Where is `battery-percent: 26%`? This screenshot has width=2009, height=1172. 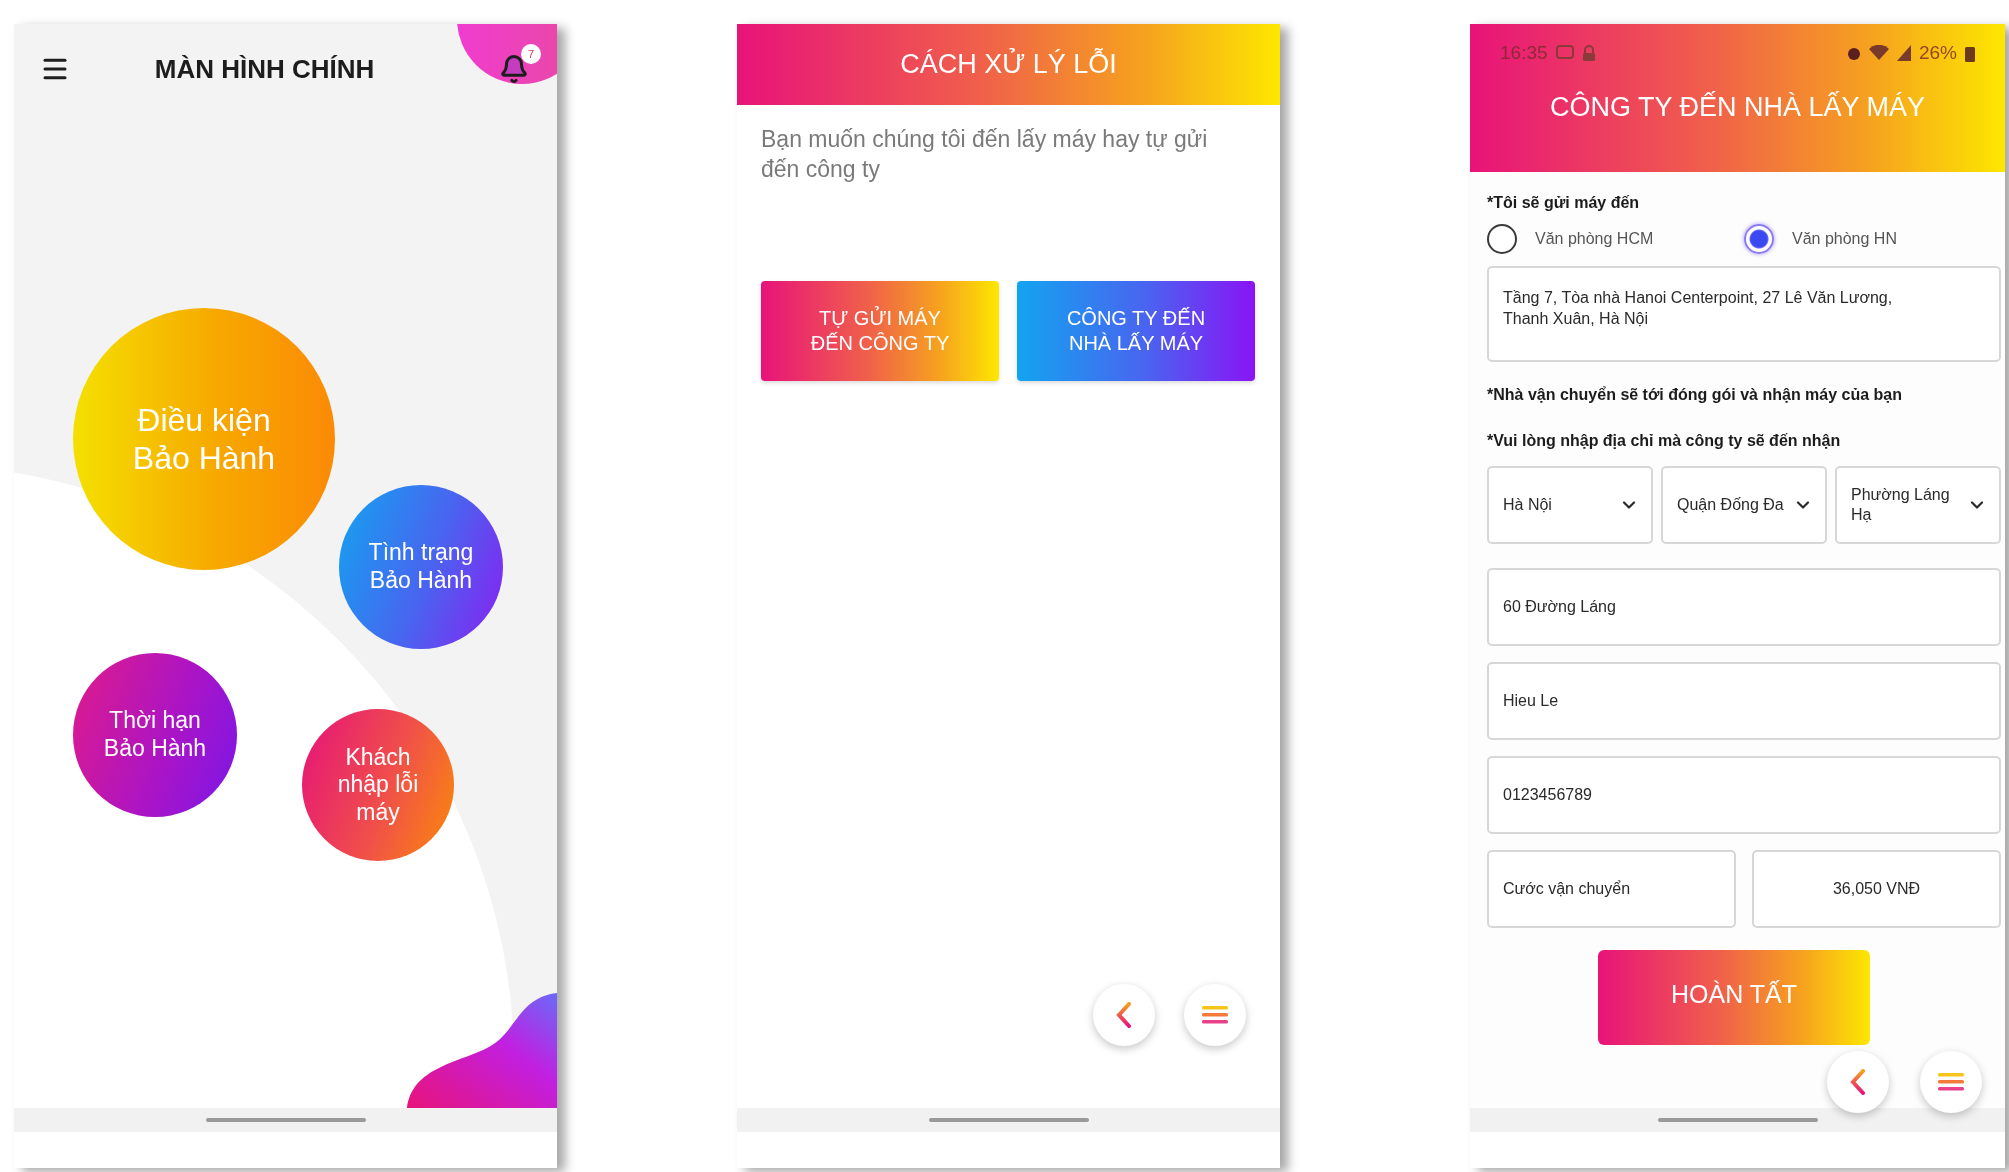 battery-percent: 26% is located at coordinates (1937, 53).